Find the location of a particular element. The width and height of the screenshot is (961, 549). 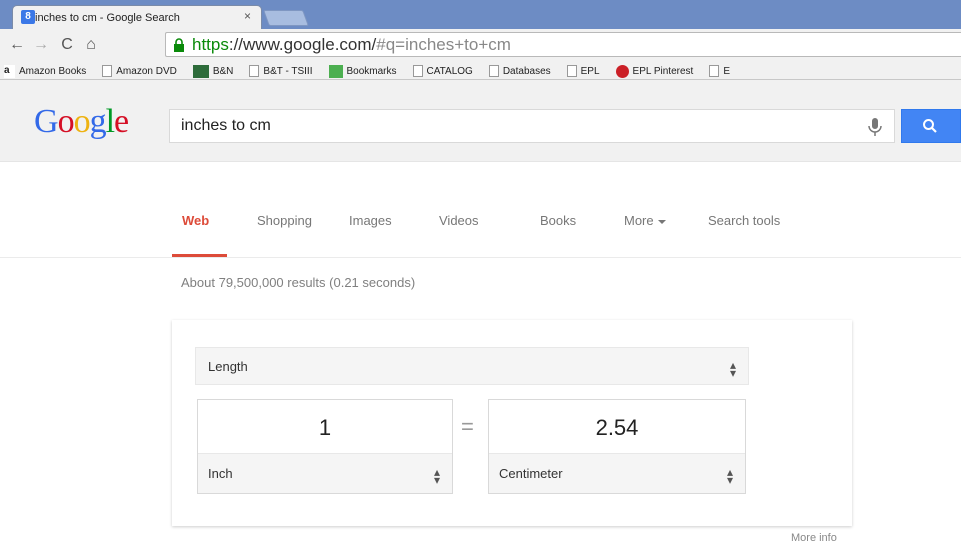

bookmark-amazon-dvd: Amazon DVD is located at coordinates (139, 71).